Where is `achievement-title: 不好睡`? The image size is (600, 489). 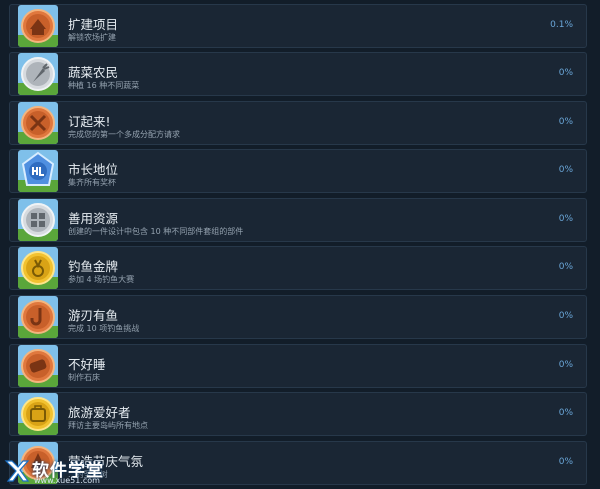
achievement-title: 不好睡 is located at coordinates (87, 364).